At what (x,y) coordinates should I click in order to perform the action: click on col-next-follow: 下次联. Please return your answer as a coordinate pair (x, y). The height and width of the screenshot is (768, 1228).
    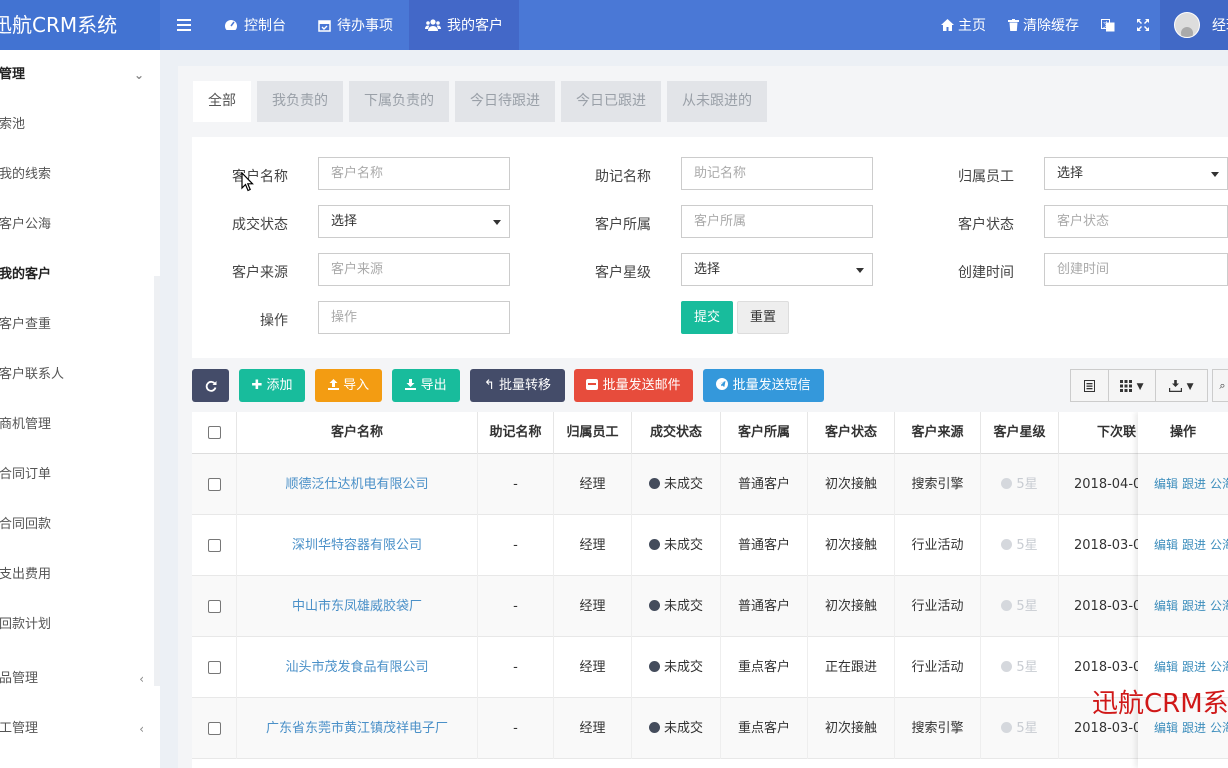
    Looking at the image, I should click on (1104, 433).